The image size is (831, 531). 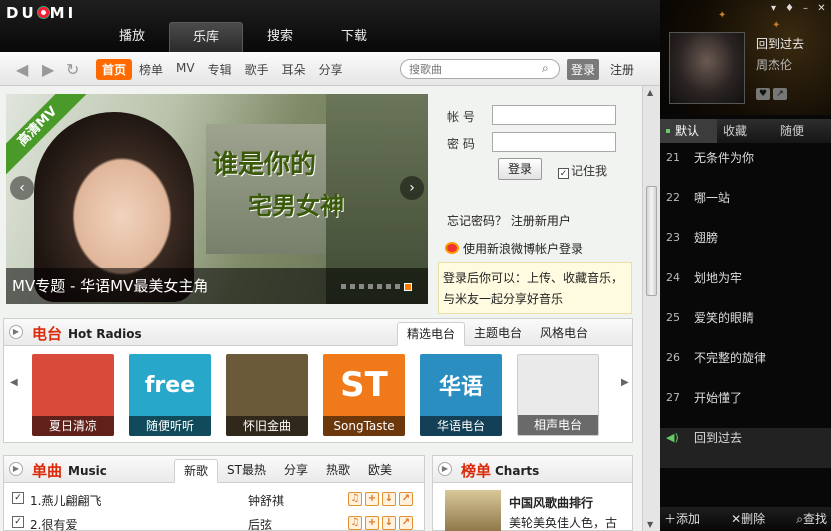 I want to click on radio-next-icon: ▶, so click(x=625, y=382).